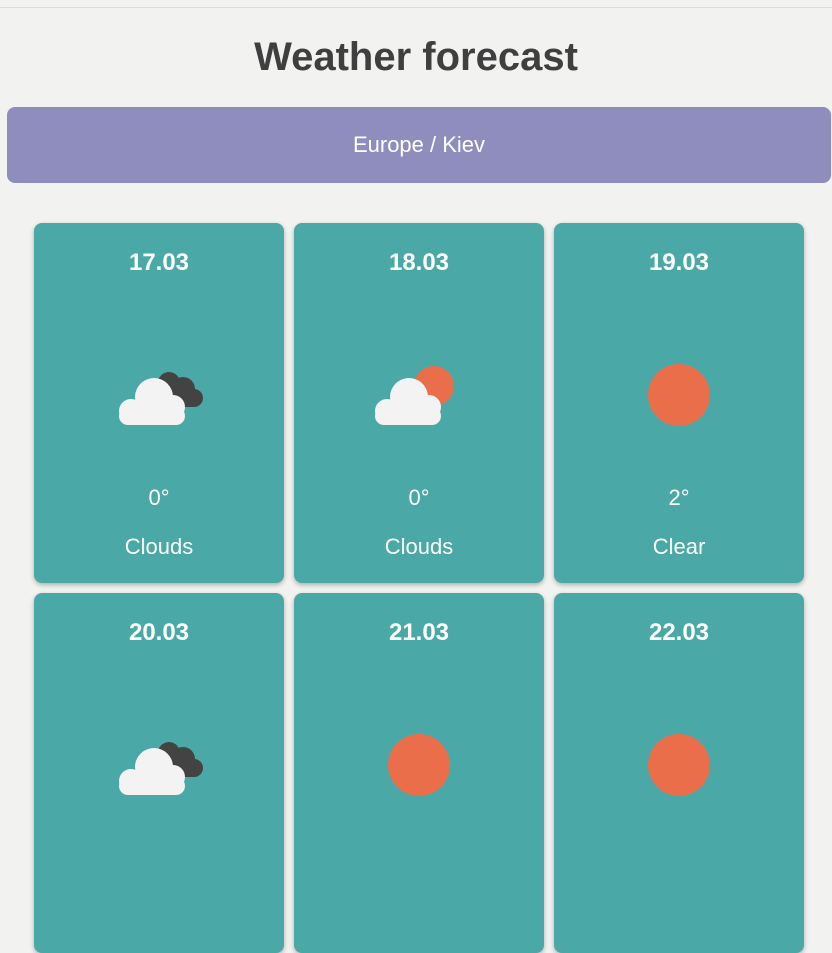 Image resolution: width=832 pixels, height=953 pixels. What do you see at coordinates (416, 57) in the screenshot?
I see `page-title: Weather forecast` at bounding box center [416, 57].